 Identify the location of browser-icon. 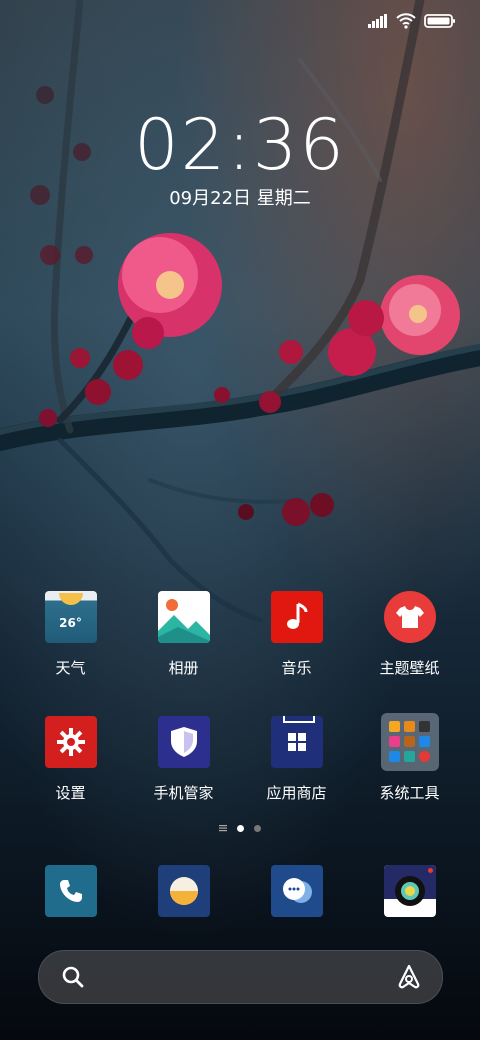
(184, 891).